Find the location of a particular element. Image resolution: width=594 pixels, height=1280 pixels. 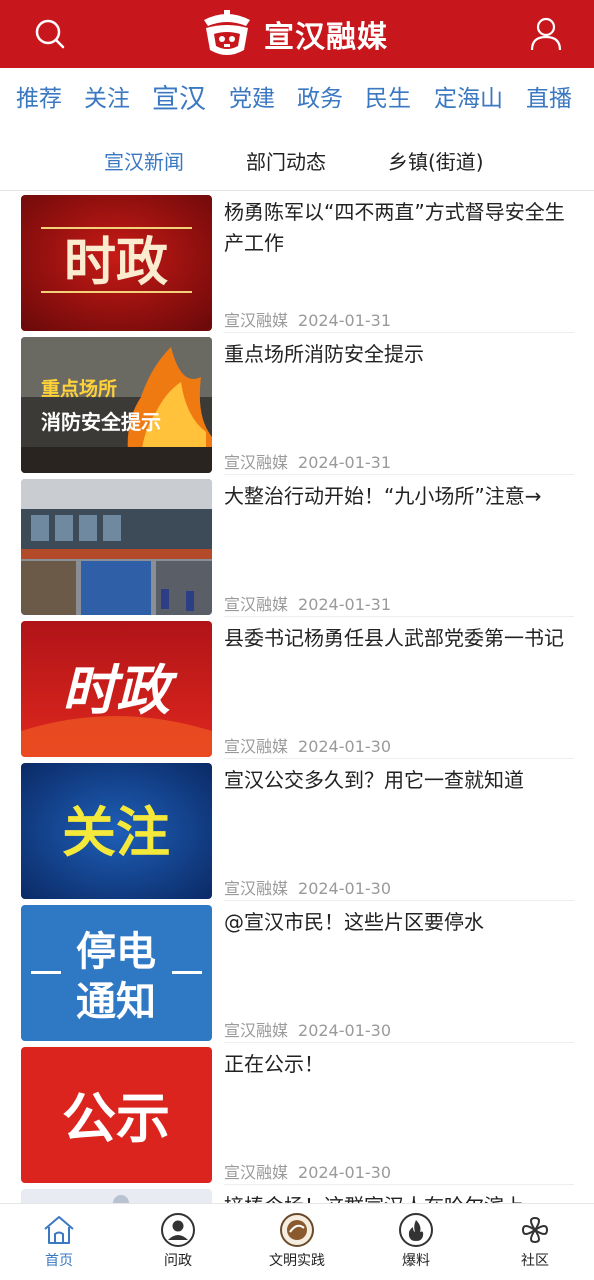

news-thumbnail: 停电 通知 is located at coordinates (116, 973).